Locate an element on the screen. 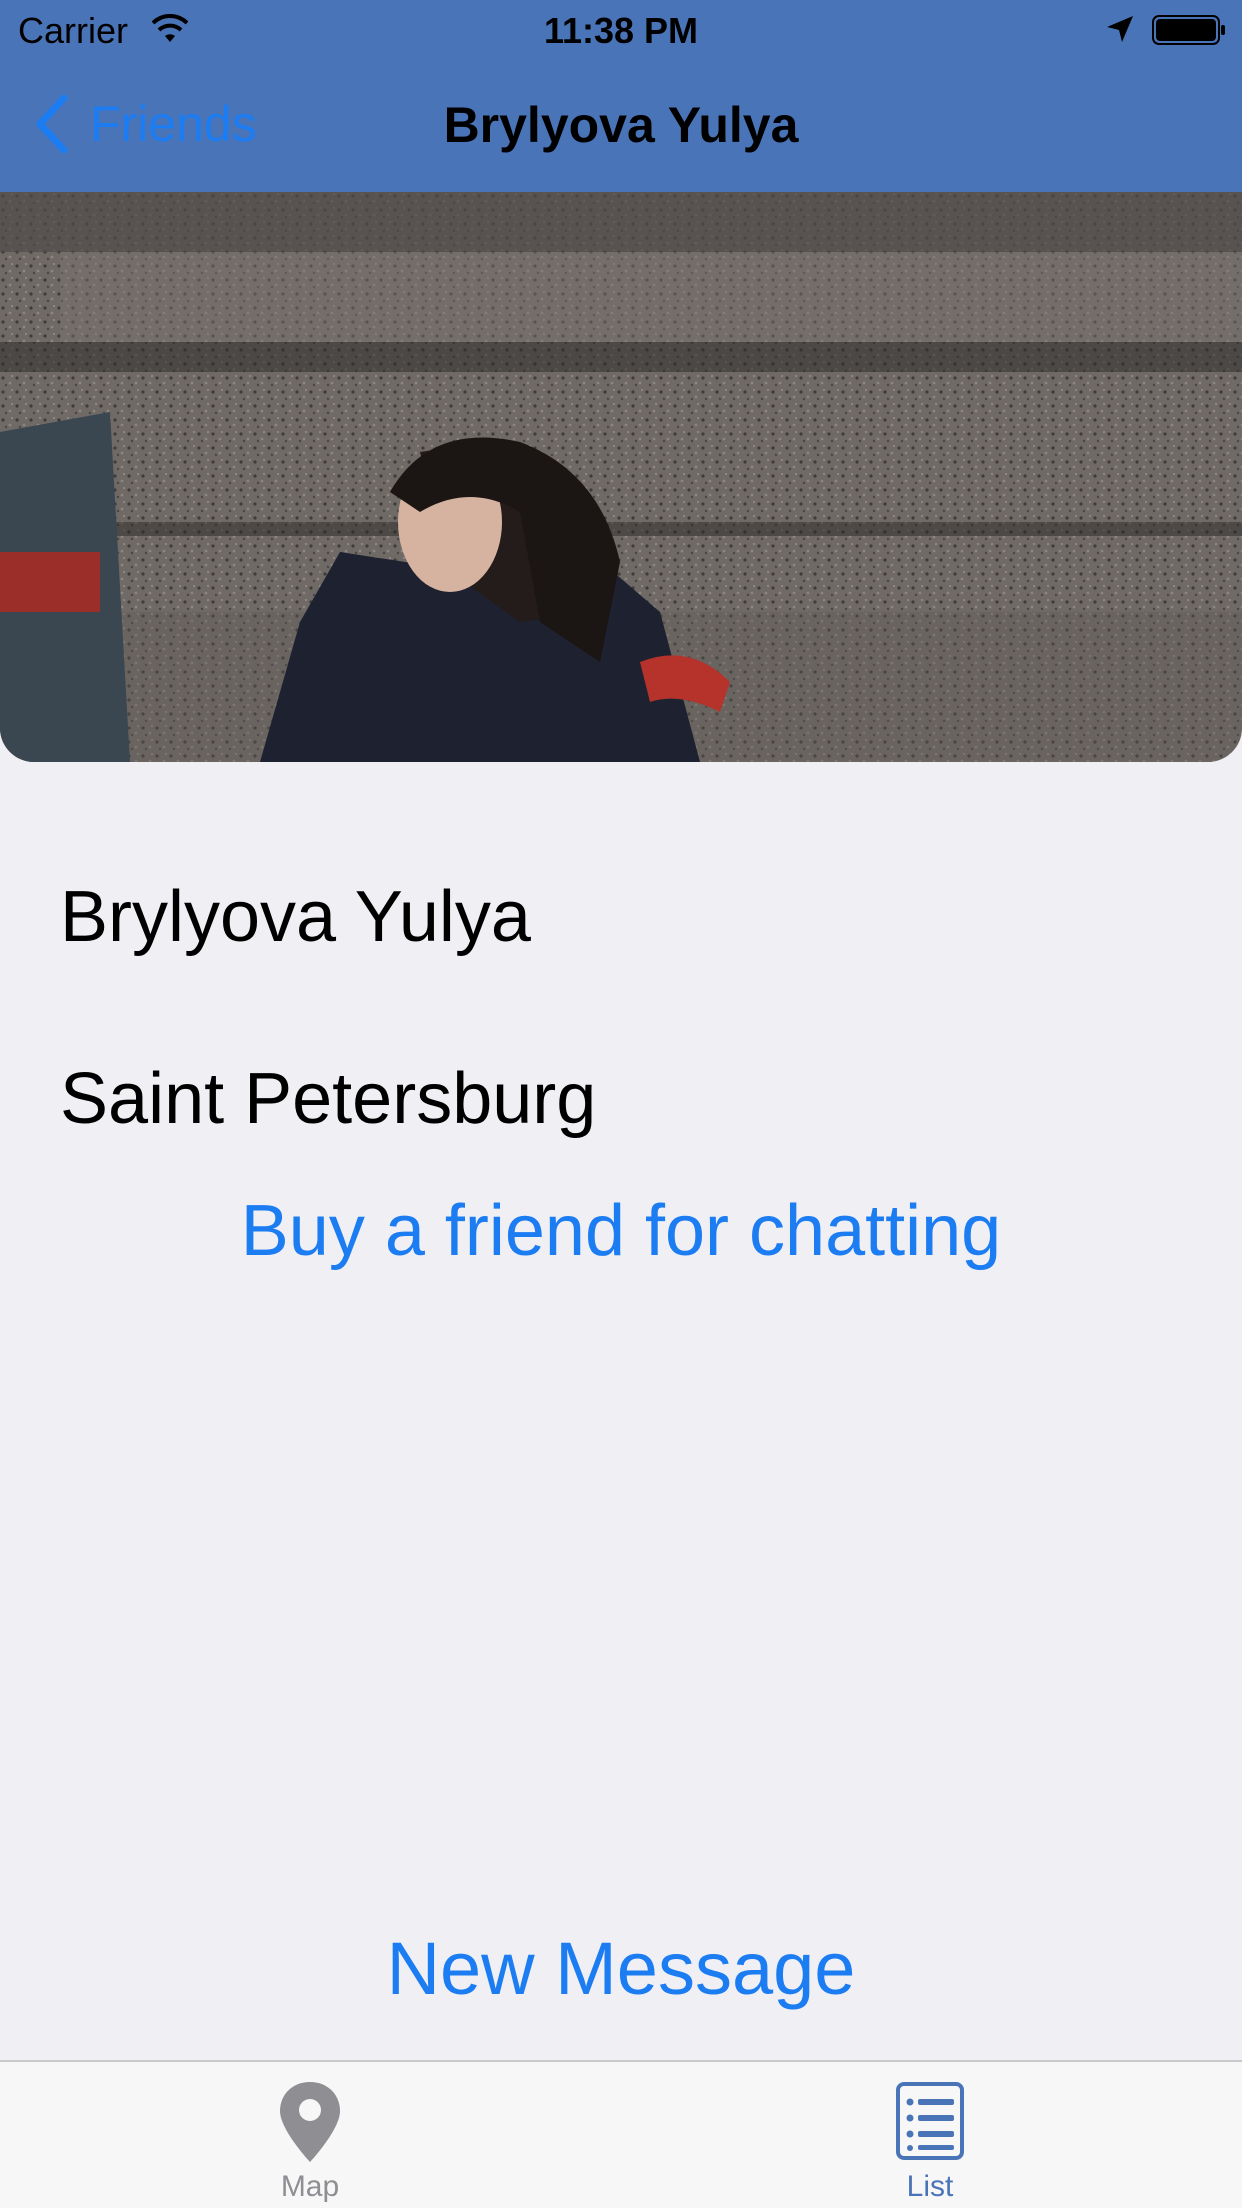 The image size is (1242, 2208). list-icon is located at coordinates (930, 2121).